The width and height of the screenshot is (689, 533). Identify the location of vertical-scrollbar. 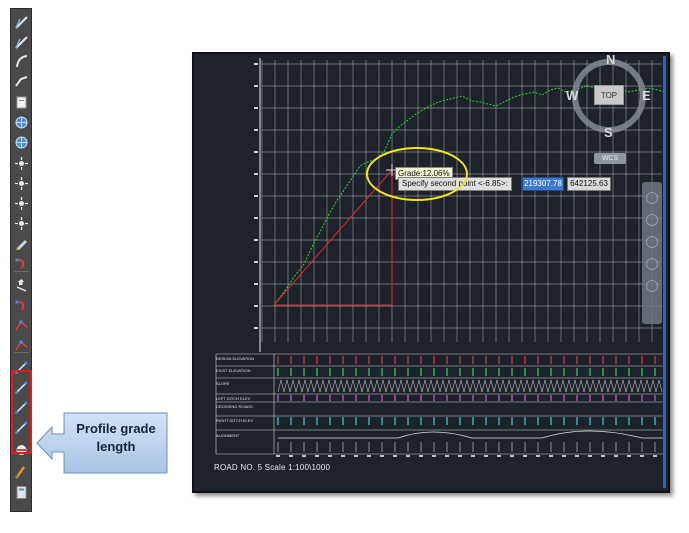
(664, 272).